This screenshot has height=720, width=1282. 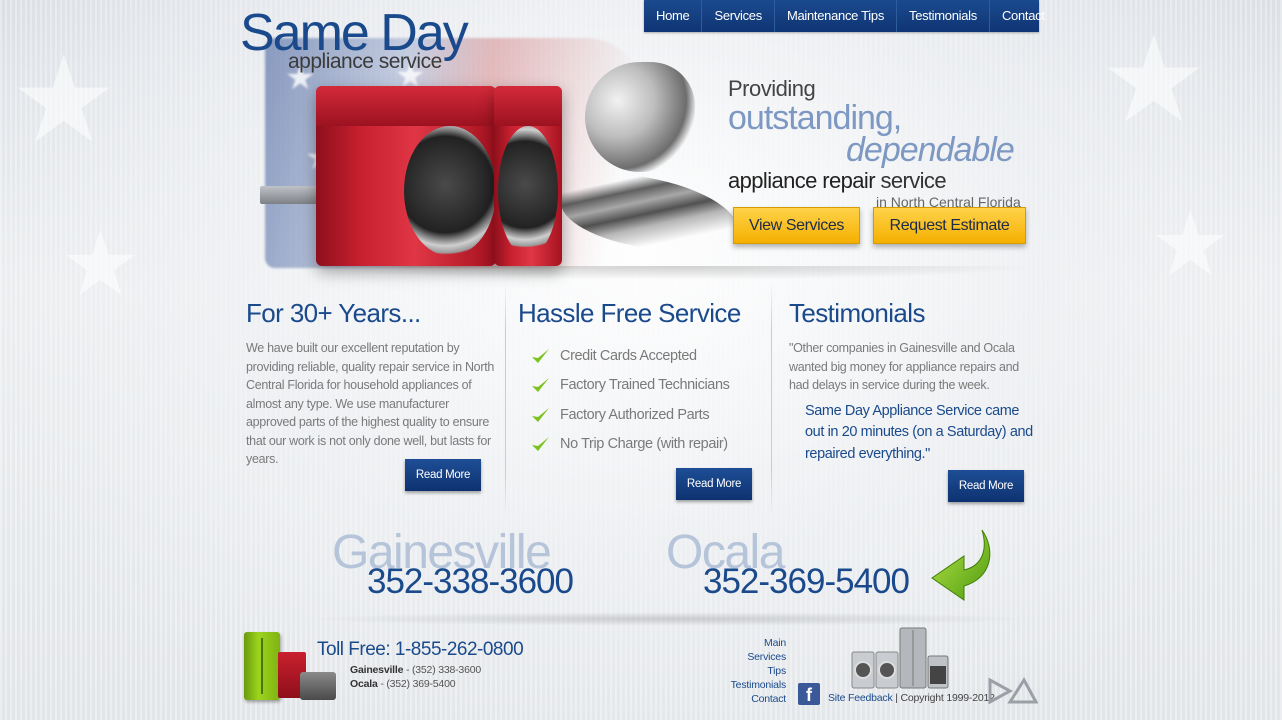 I want to click on toolbox-image, so click(x=318, y=686).